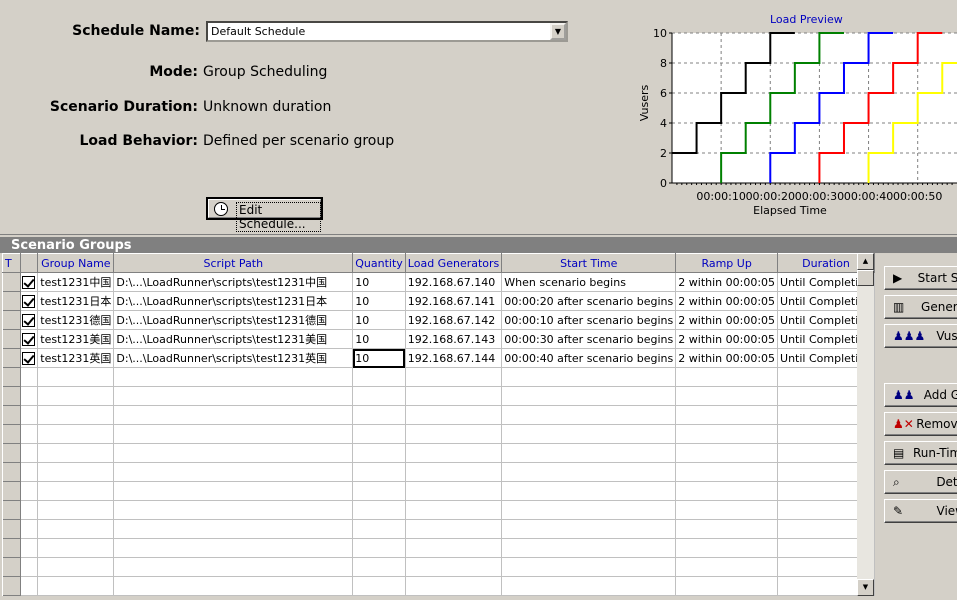  I want to click on scroll-up-icon: ▲, so click(865, 261).